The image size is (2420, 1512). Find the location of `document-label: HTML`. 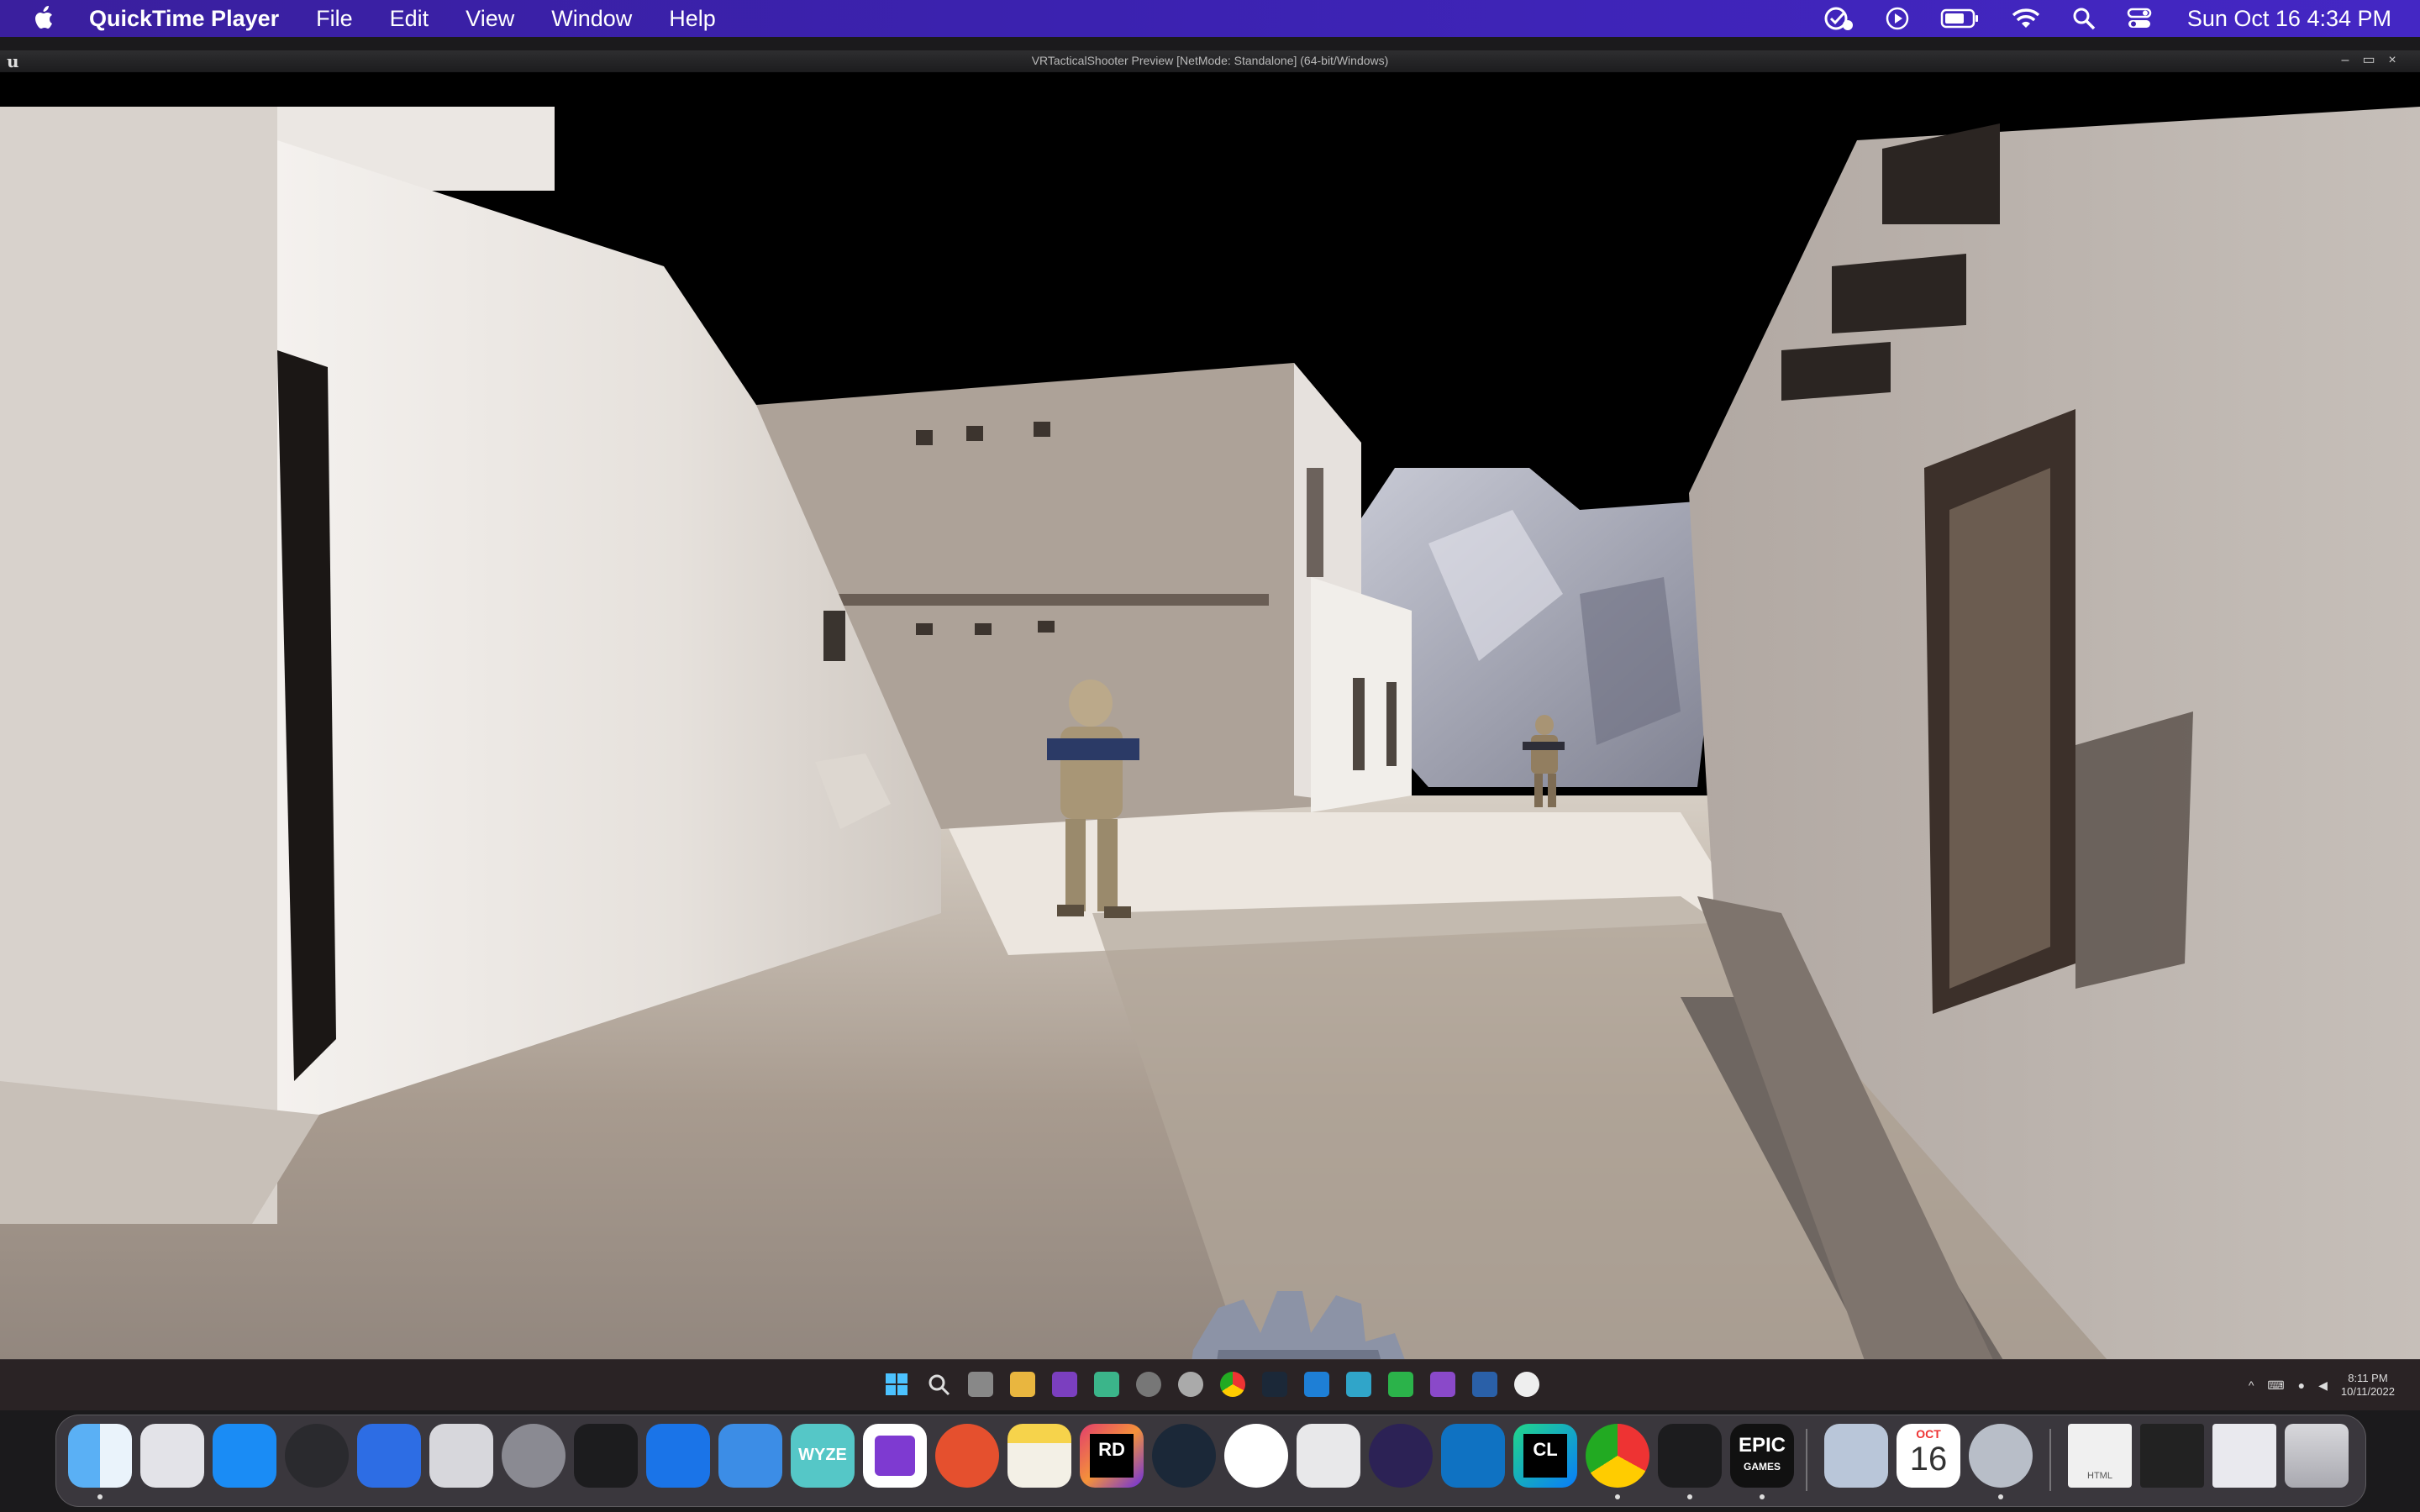

document-label: HTML is located at coordinates (2099, 1476).